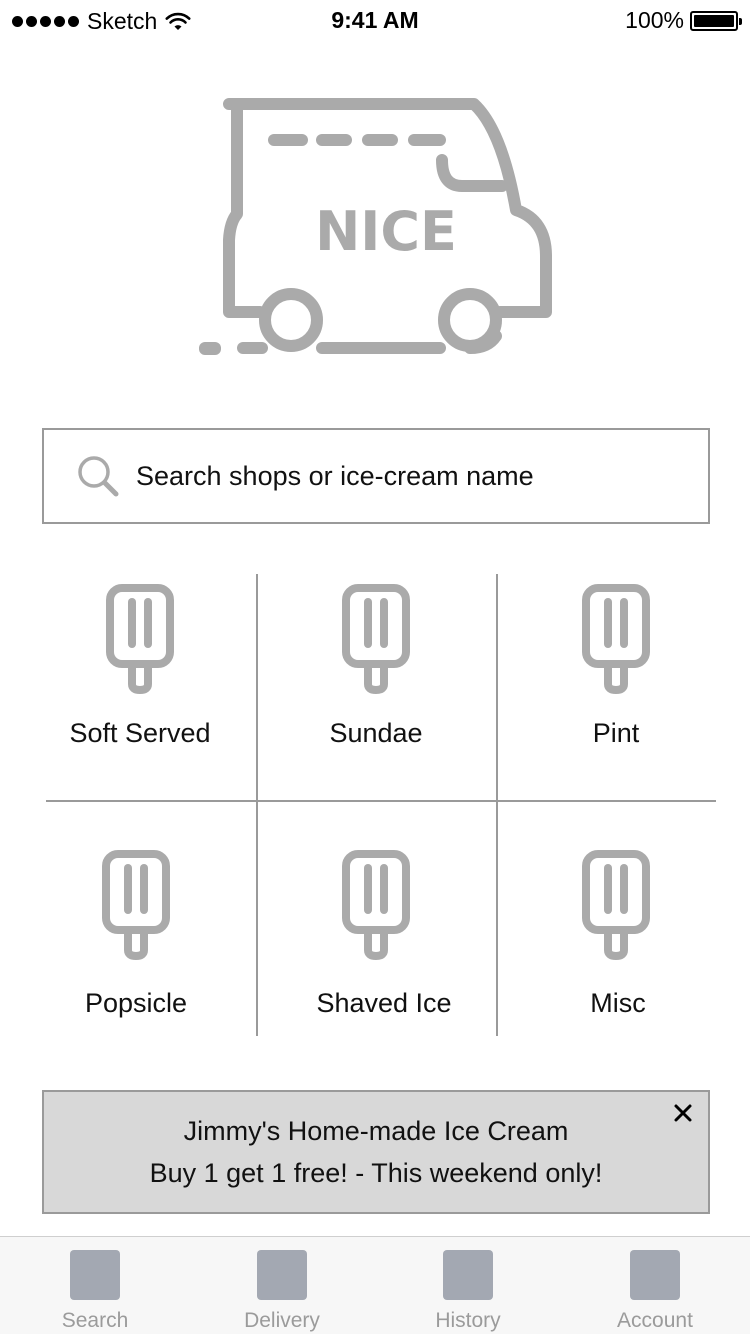  Describe the element at coordinates (282, 1275) in the screenshot. I see `delivery-tab-icon` at that location.